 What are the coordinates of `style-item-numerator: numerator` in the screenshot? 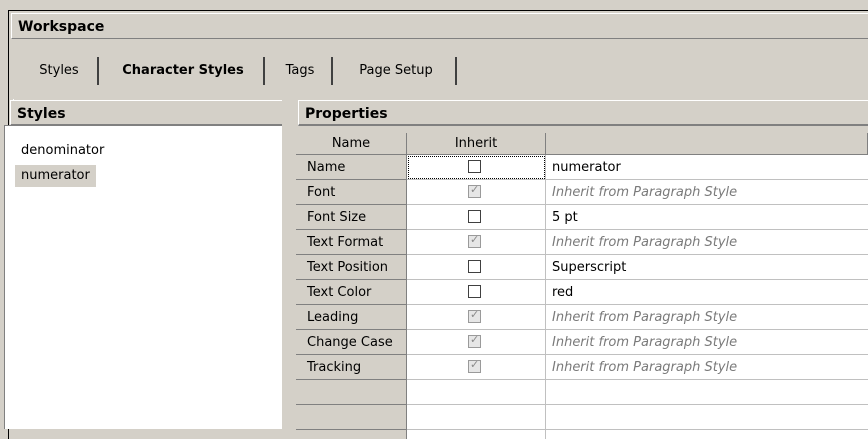 It's located at (55, 176).